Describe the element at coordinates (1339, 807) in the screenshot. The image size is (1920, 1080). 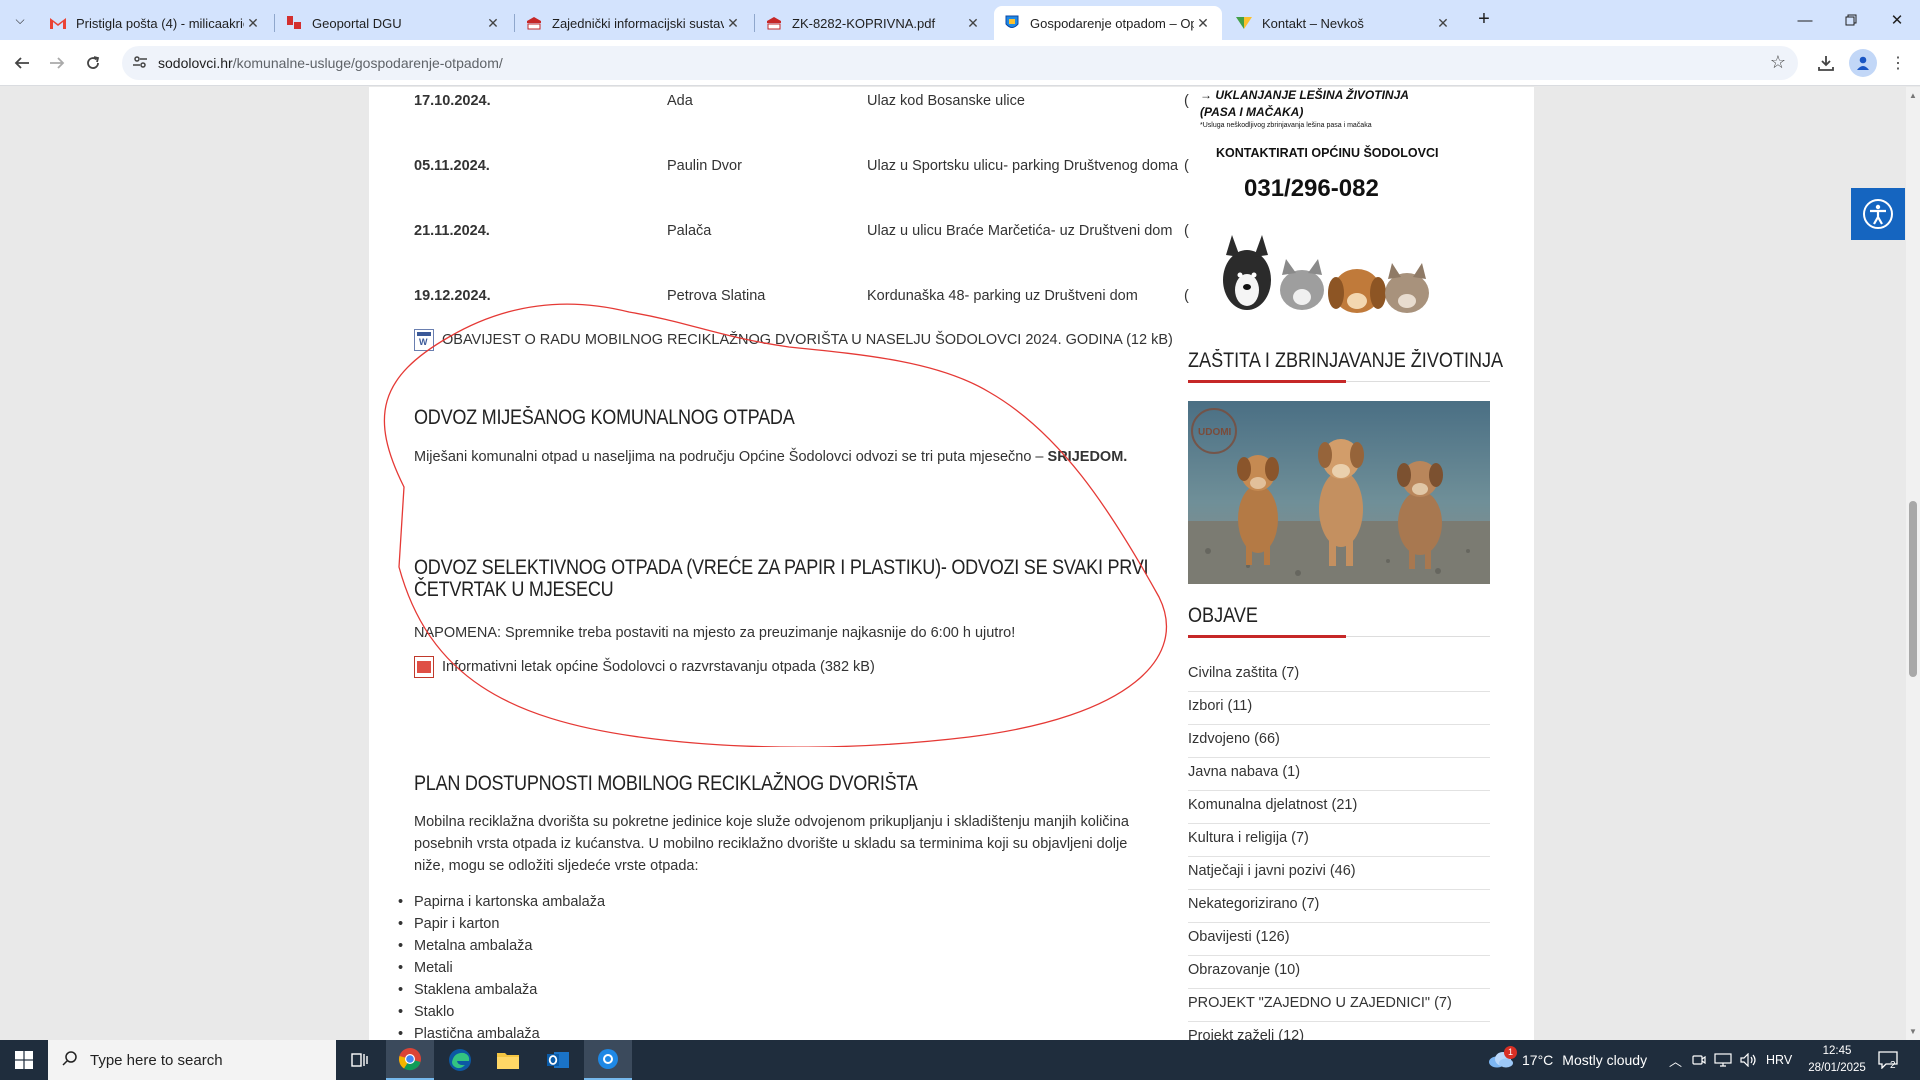
I see `category-link: Komunalna djelatnost (21)` at that location.